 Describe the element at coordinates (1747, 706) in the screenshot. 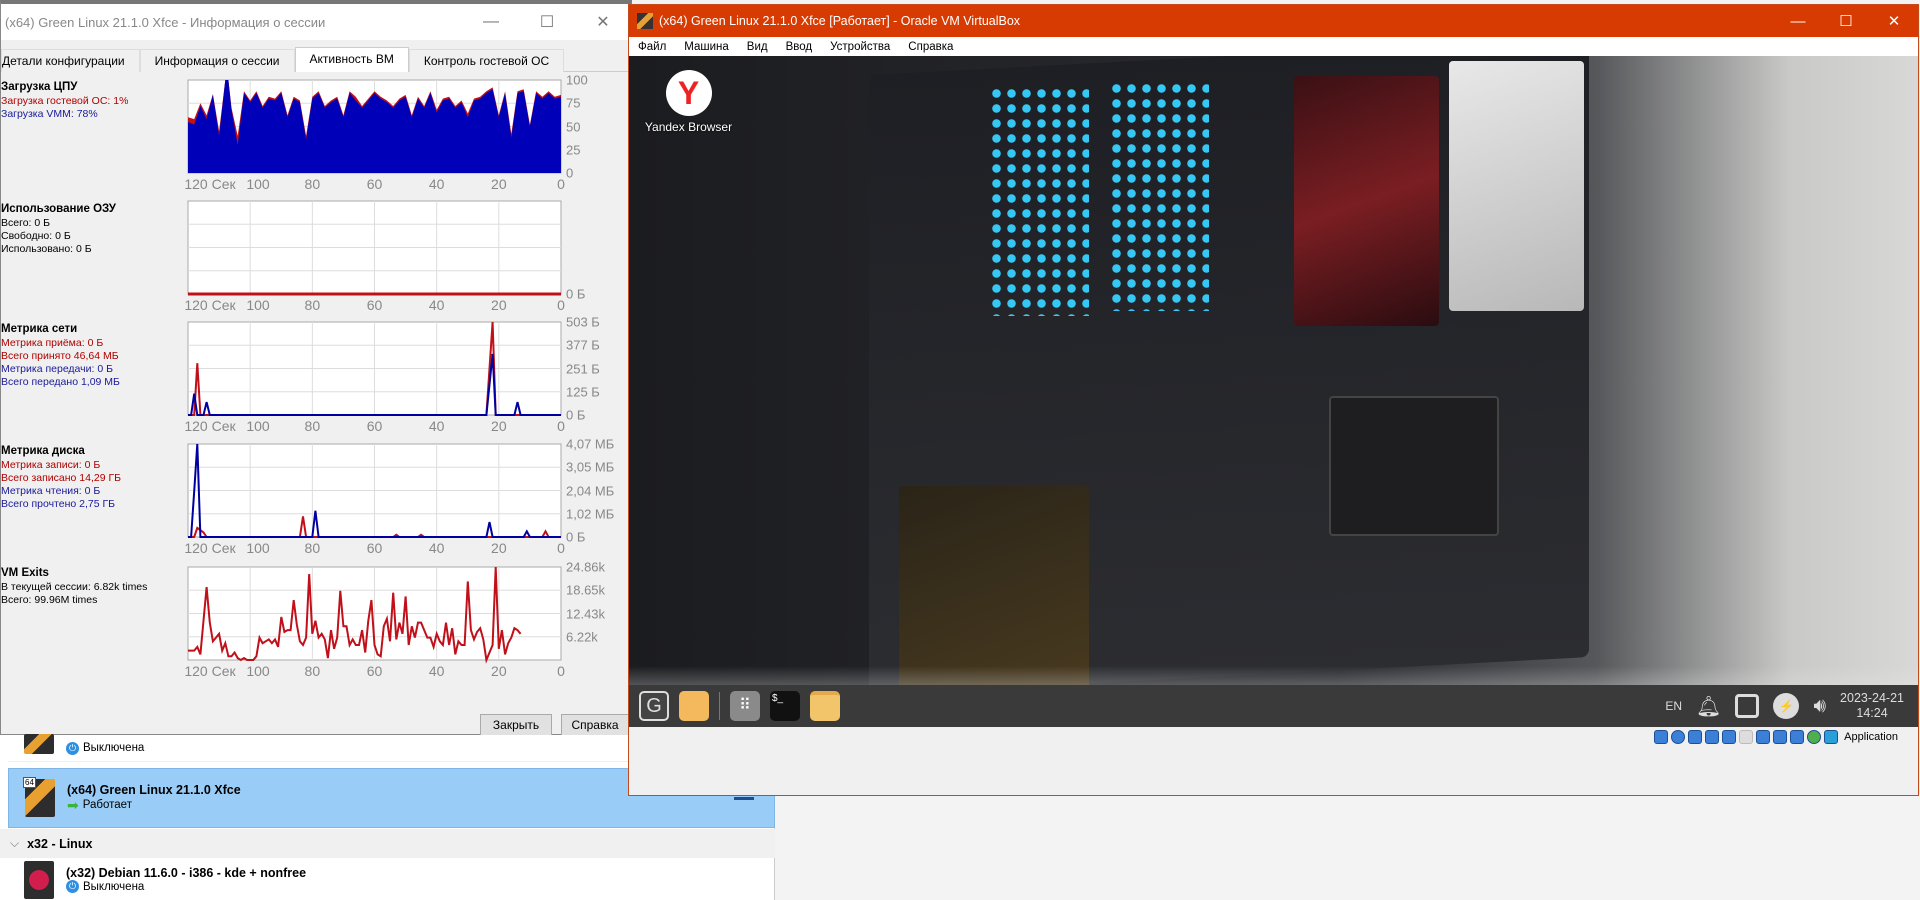

I see `network-icon` at that location.